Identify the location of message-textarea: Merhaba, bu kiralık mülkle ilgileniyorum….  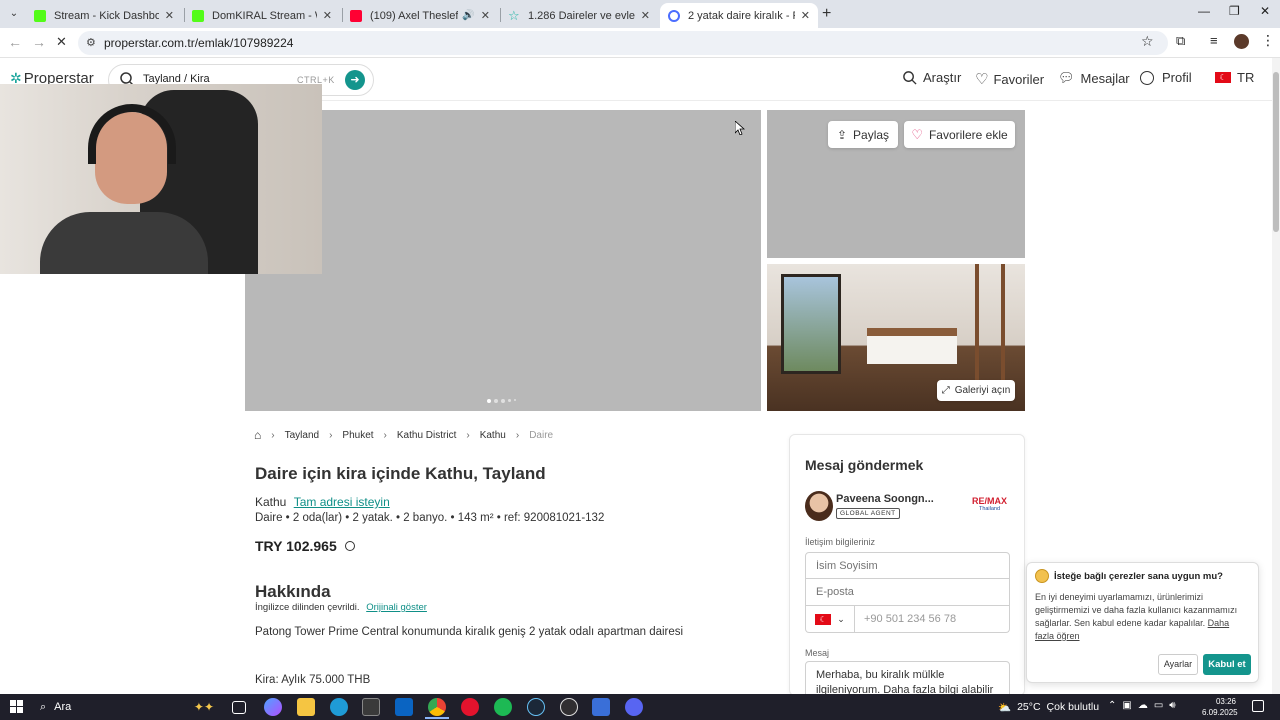
(907, 679).